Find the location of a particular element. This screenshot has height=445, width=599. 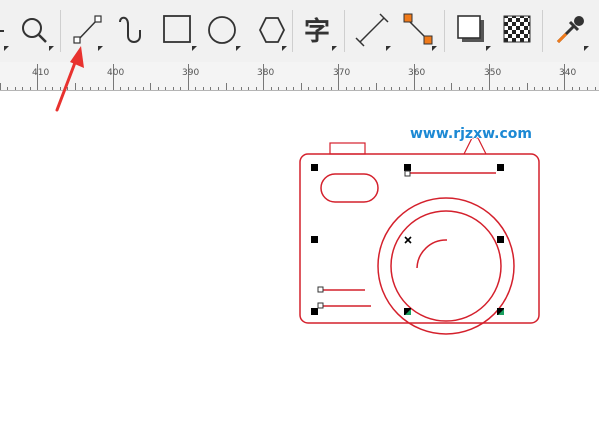

zoom-icon is located at coordinates (38, 34).